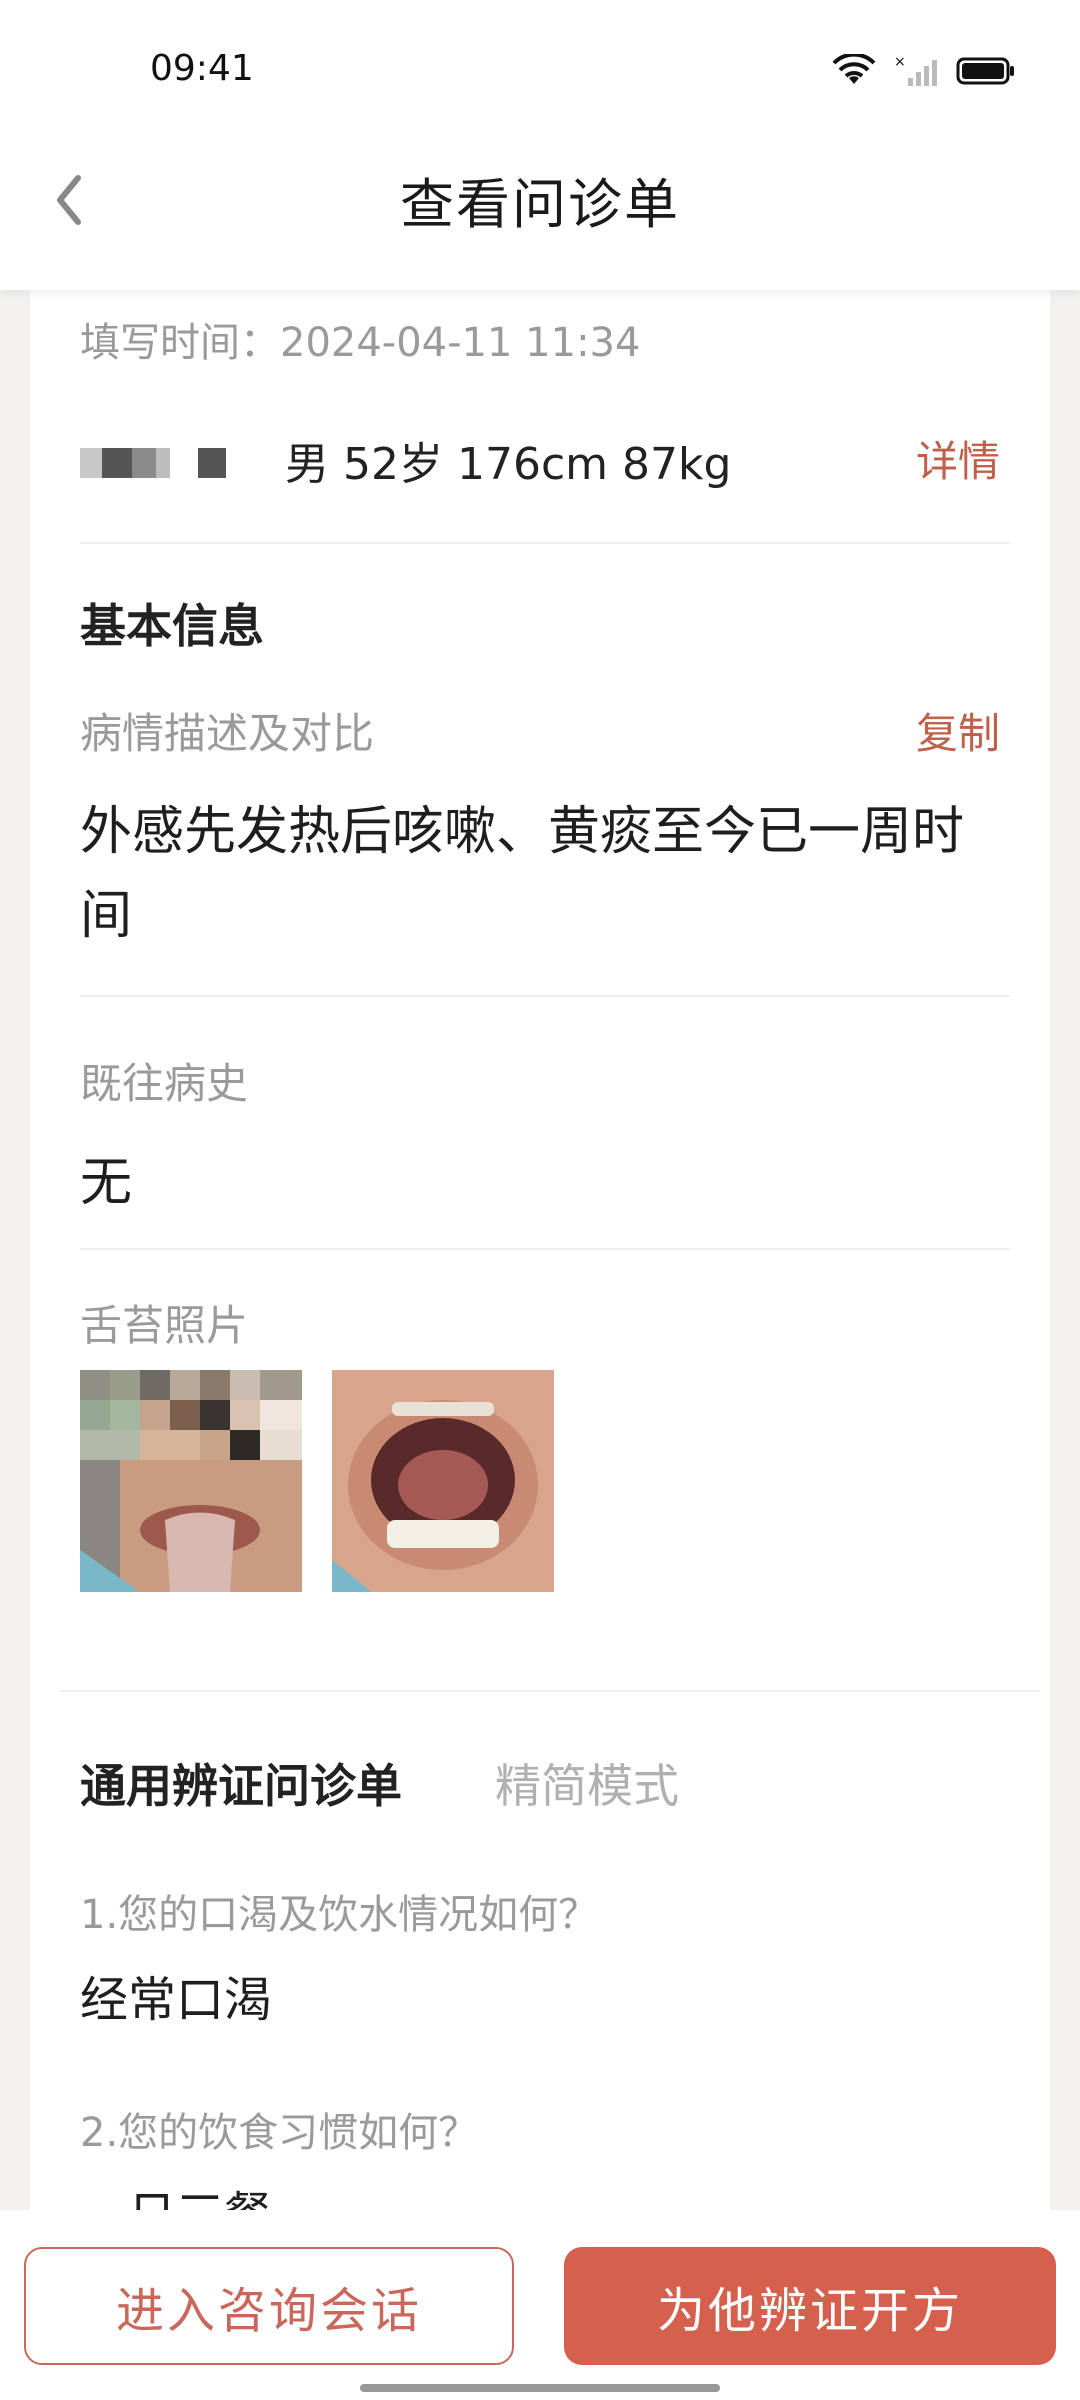 The image size is (1080, 2400). What do you see at coordinates (810, 2306) in the screenshot?
I see `prescribe-button: 为他辨证开方` at bounding box center [810, 2306].